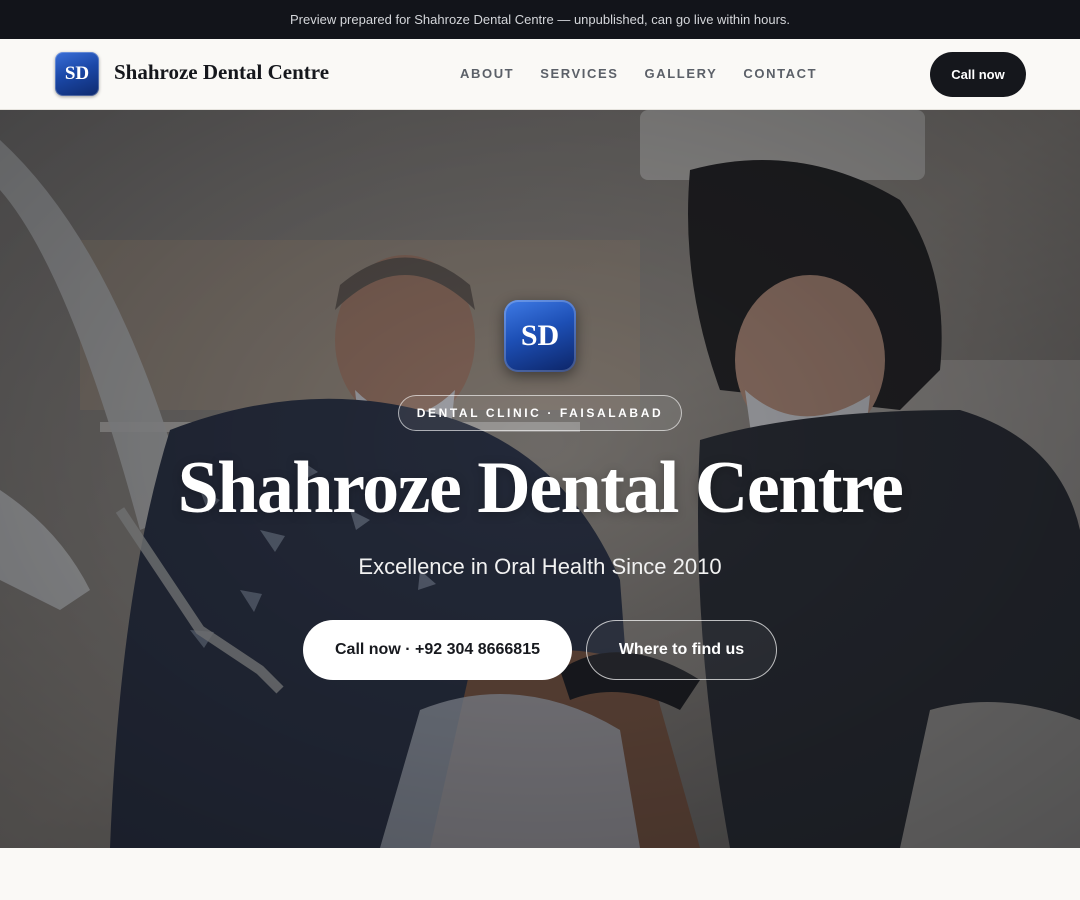 This screenshot has width=1080, height=900. What do you see at coordinates (579, 73) in the screenshot?
I see `nav-link-services: SERVICES` at bounding box center [579, 73].